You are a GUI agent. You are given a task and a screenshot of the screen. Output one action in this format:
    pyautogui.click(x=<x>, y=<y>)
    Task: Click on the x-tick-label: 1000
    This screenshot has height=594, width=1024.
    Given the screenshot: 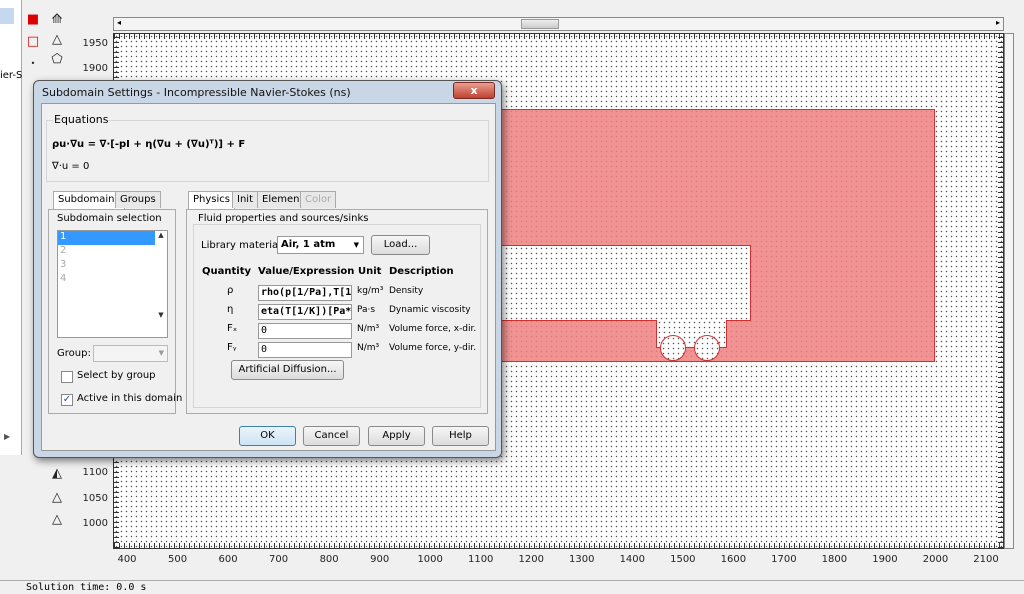 What is the action you would take?
    pyautogui.click(x=430, y=559)
    